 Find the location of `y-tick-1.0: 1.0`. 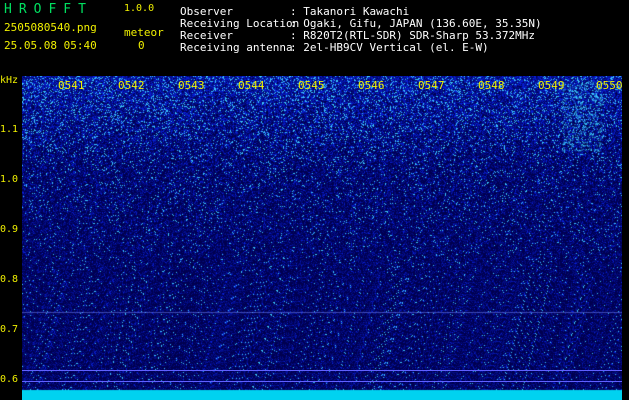

y-tick-1.0: 1.0 is located at coordinates (9, 179).